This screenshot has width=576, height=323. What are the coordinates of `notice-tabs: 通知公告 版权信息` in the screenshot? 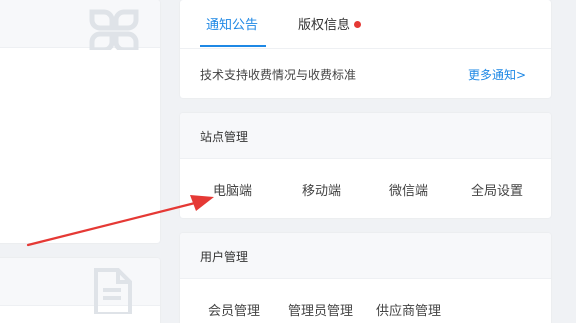 It's located at (365, 24).